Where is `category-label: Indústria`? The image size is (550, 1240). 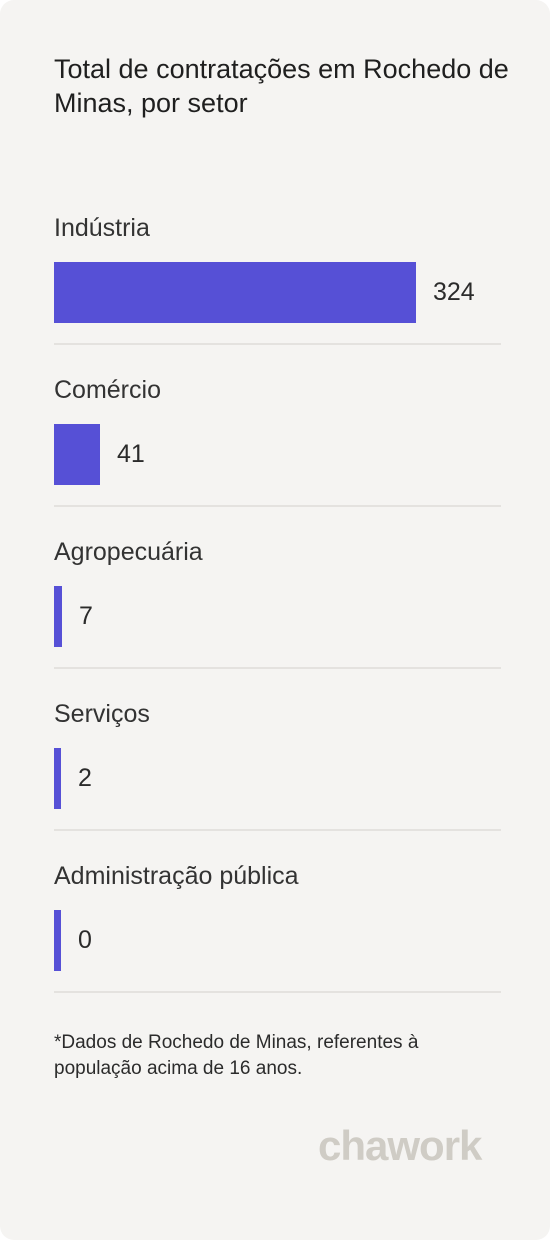 category-label: Indústria is located at coordinates (102, 228).